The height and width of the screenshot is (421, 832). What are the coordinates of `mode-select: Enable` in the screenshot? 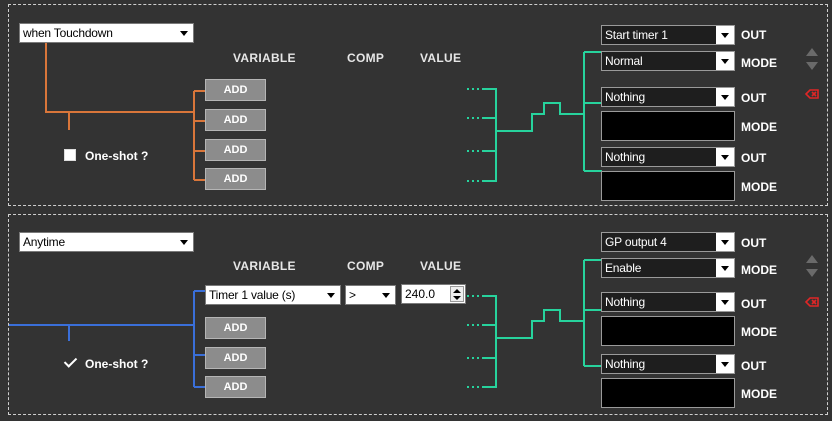 It's located at (668, 268).